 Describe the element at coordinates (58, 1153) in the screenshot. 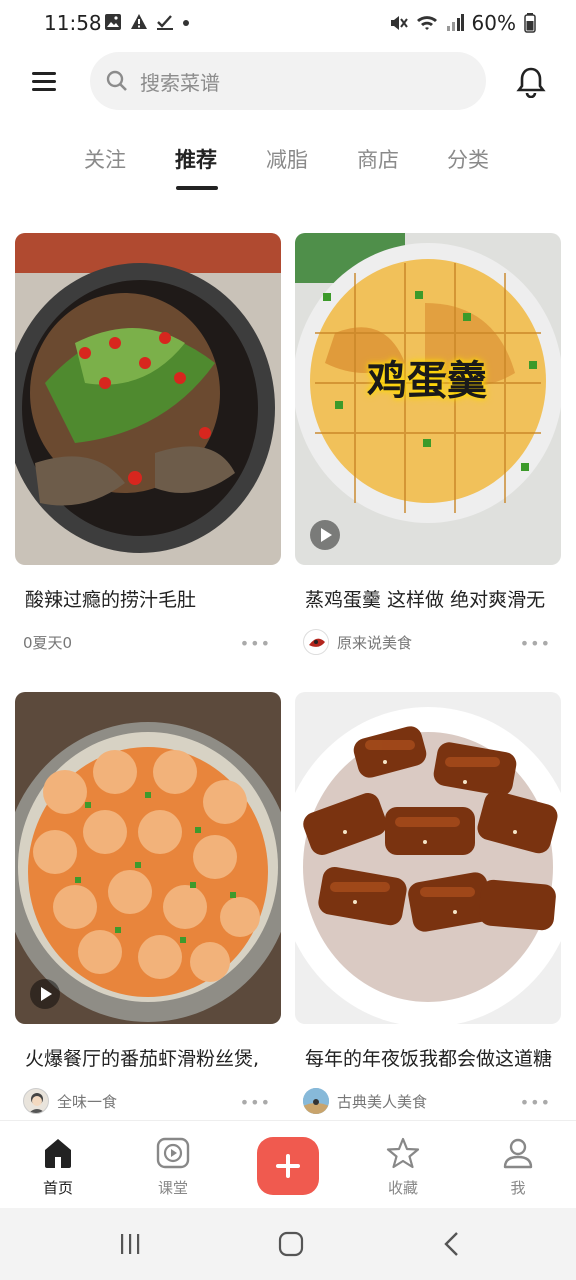

I see `home-icon` at that location.